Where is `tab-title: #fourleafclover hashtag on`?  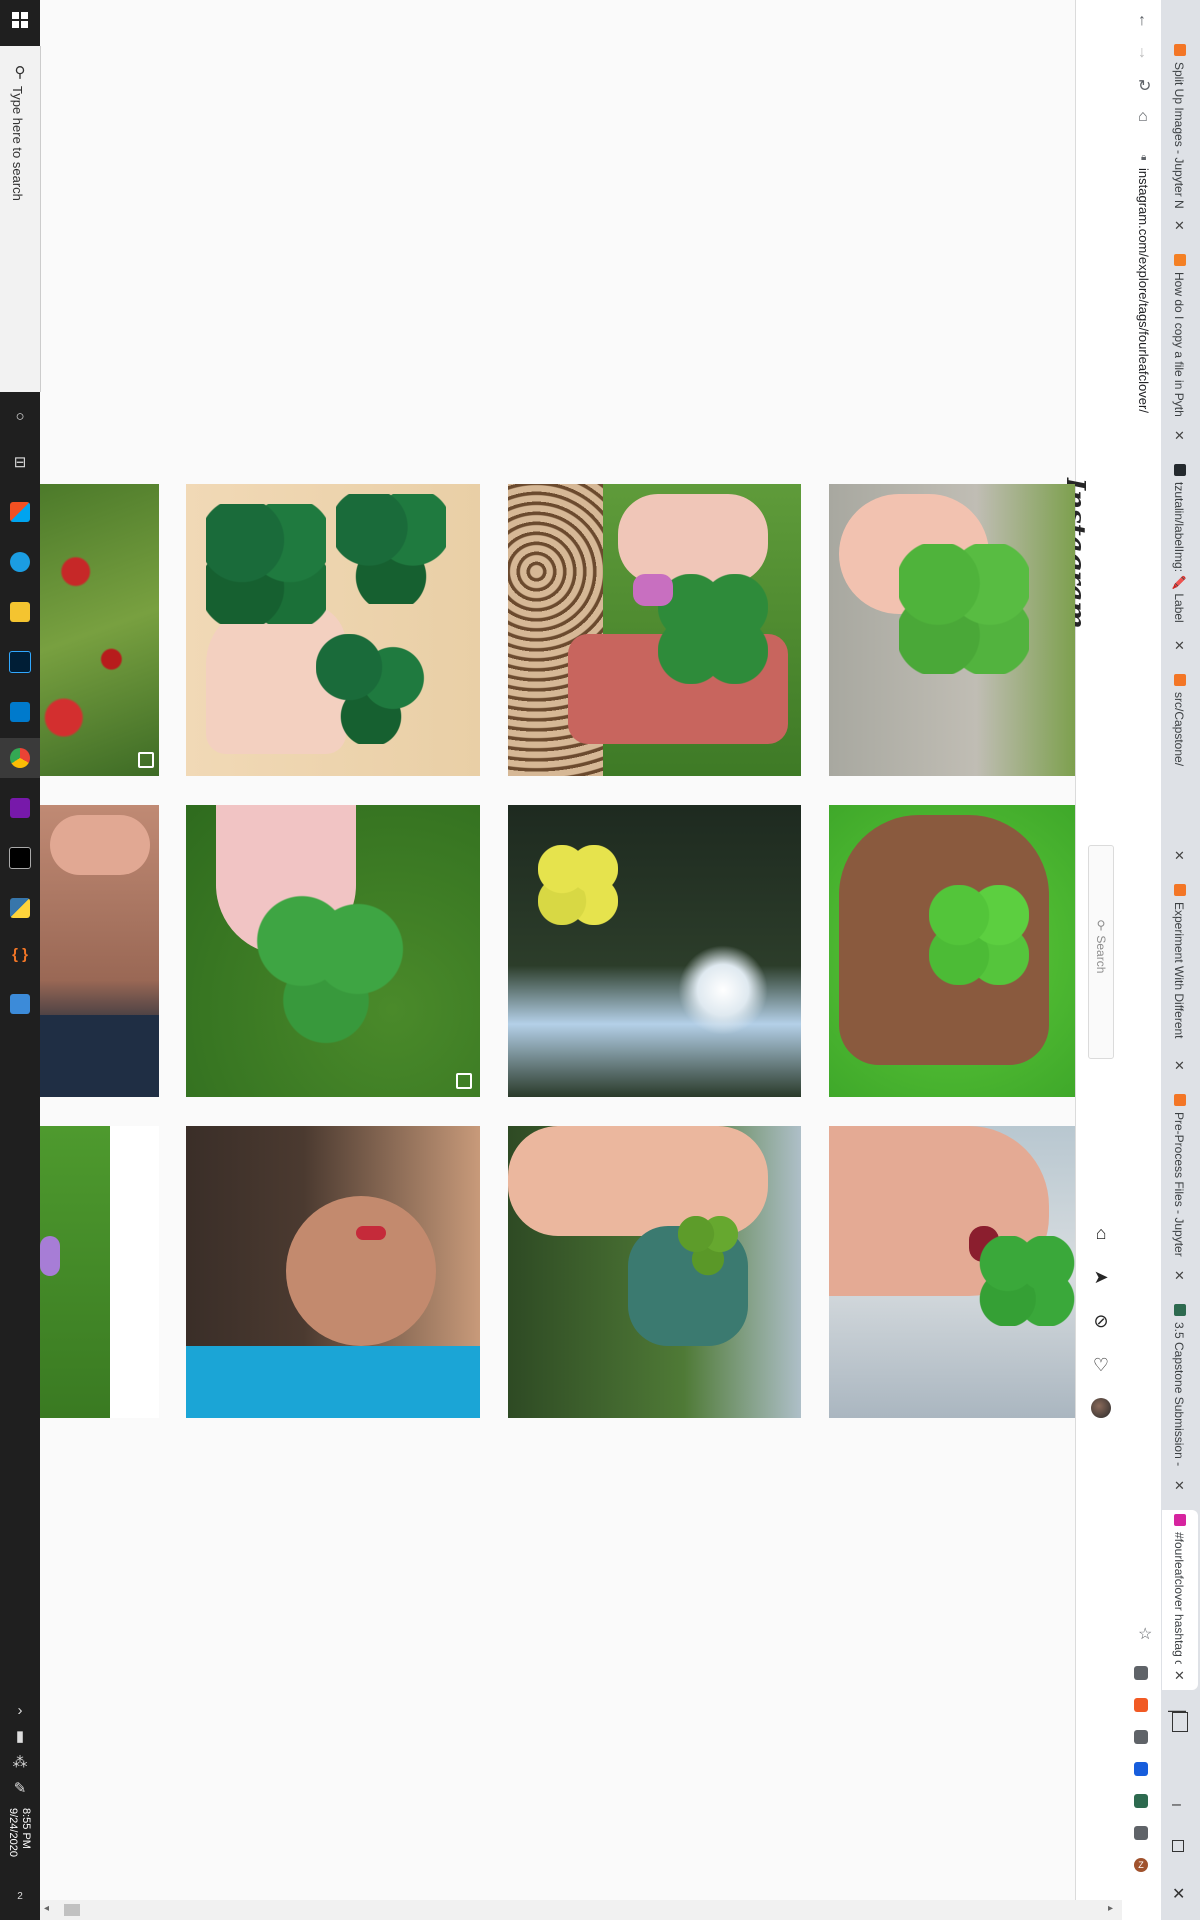
tab-title: #fourleafclover hashtag on is located at coordinates (1179, 1598).